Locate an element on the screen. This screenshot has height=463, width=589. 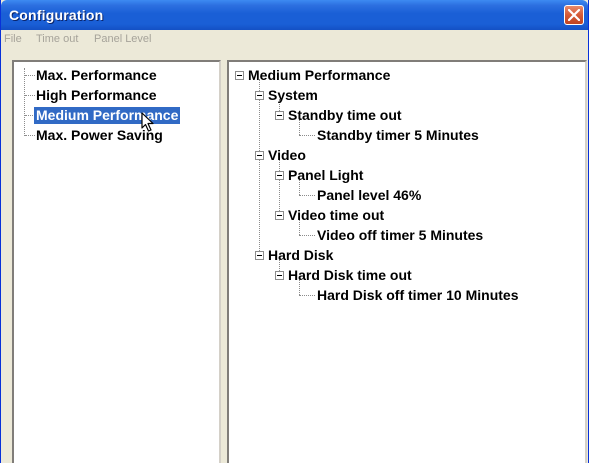
profile-high-performance: High Performance is located at coordinates (96, 95).